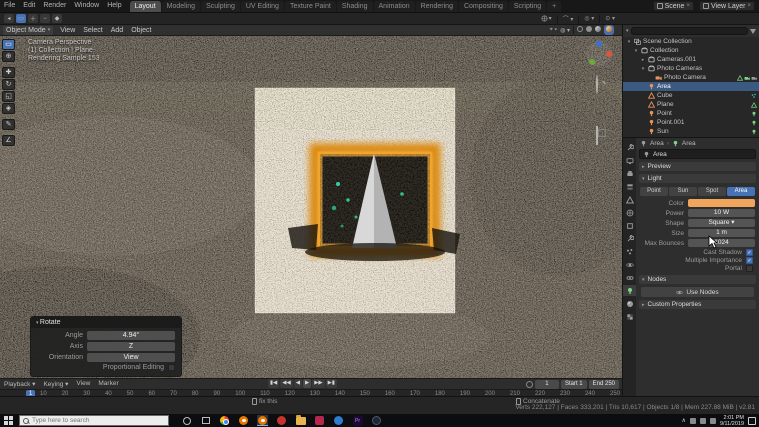 The height and width of the screenshot is (427, 759). I want to click on rotate-tool: ↻, so click(8, 84).